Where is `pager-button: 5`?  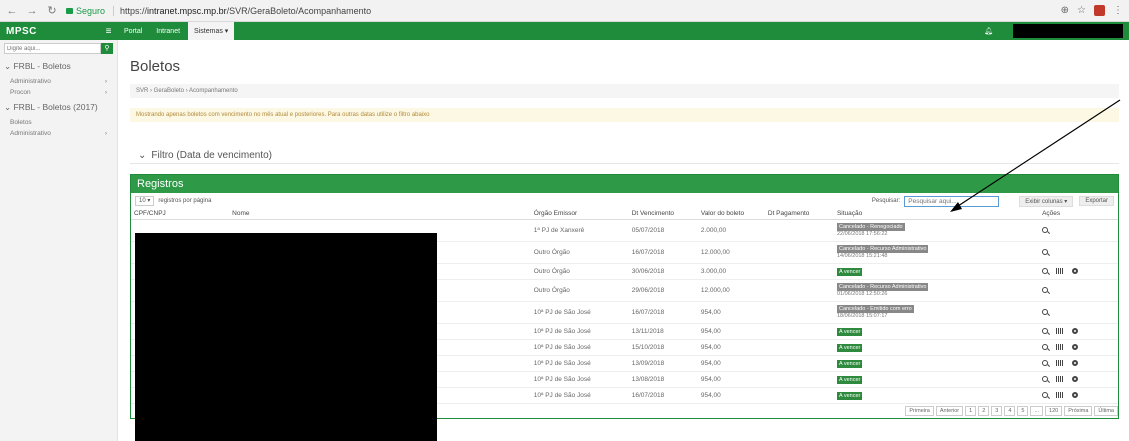
pager-button: 5 is located at coordinates (1023, 410).